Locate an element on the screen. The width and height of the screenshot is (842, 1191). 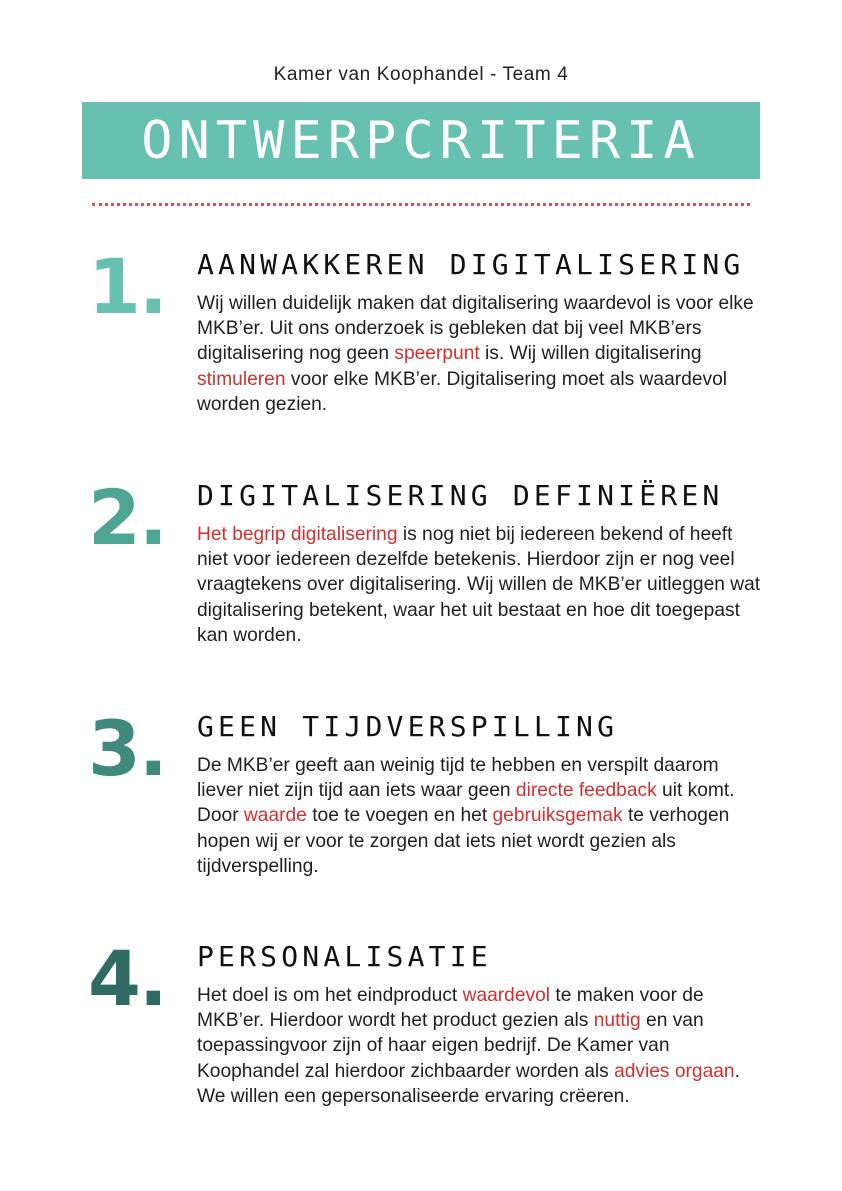
highlight-text: nuttig is located at coordinates (617, 1021).